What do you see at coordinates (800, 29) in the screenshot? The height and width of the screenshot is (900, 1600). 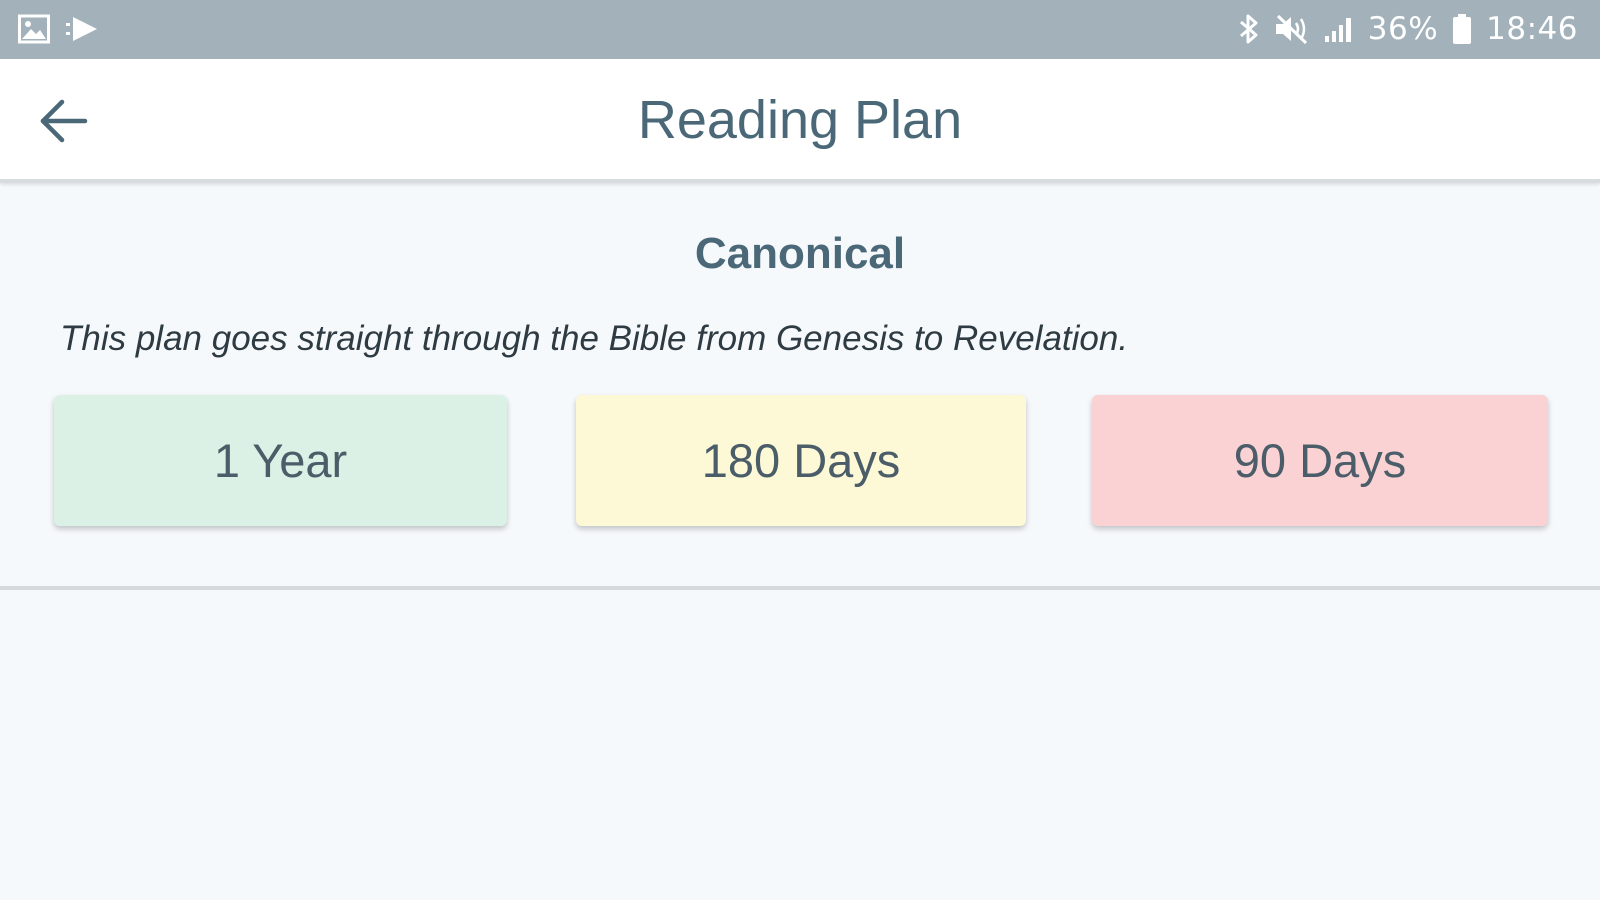 I see `status-bar: 36% 18:46` at bounding box center [800, 29].